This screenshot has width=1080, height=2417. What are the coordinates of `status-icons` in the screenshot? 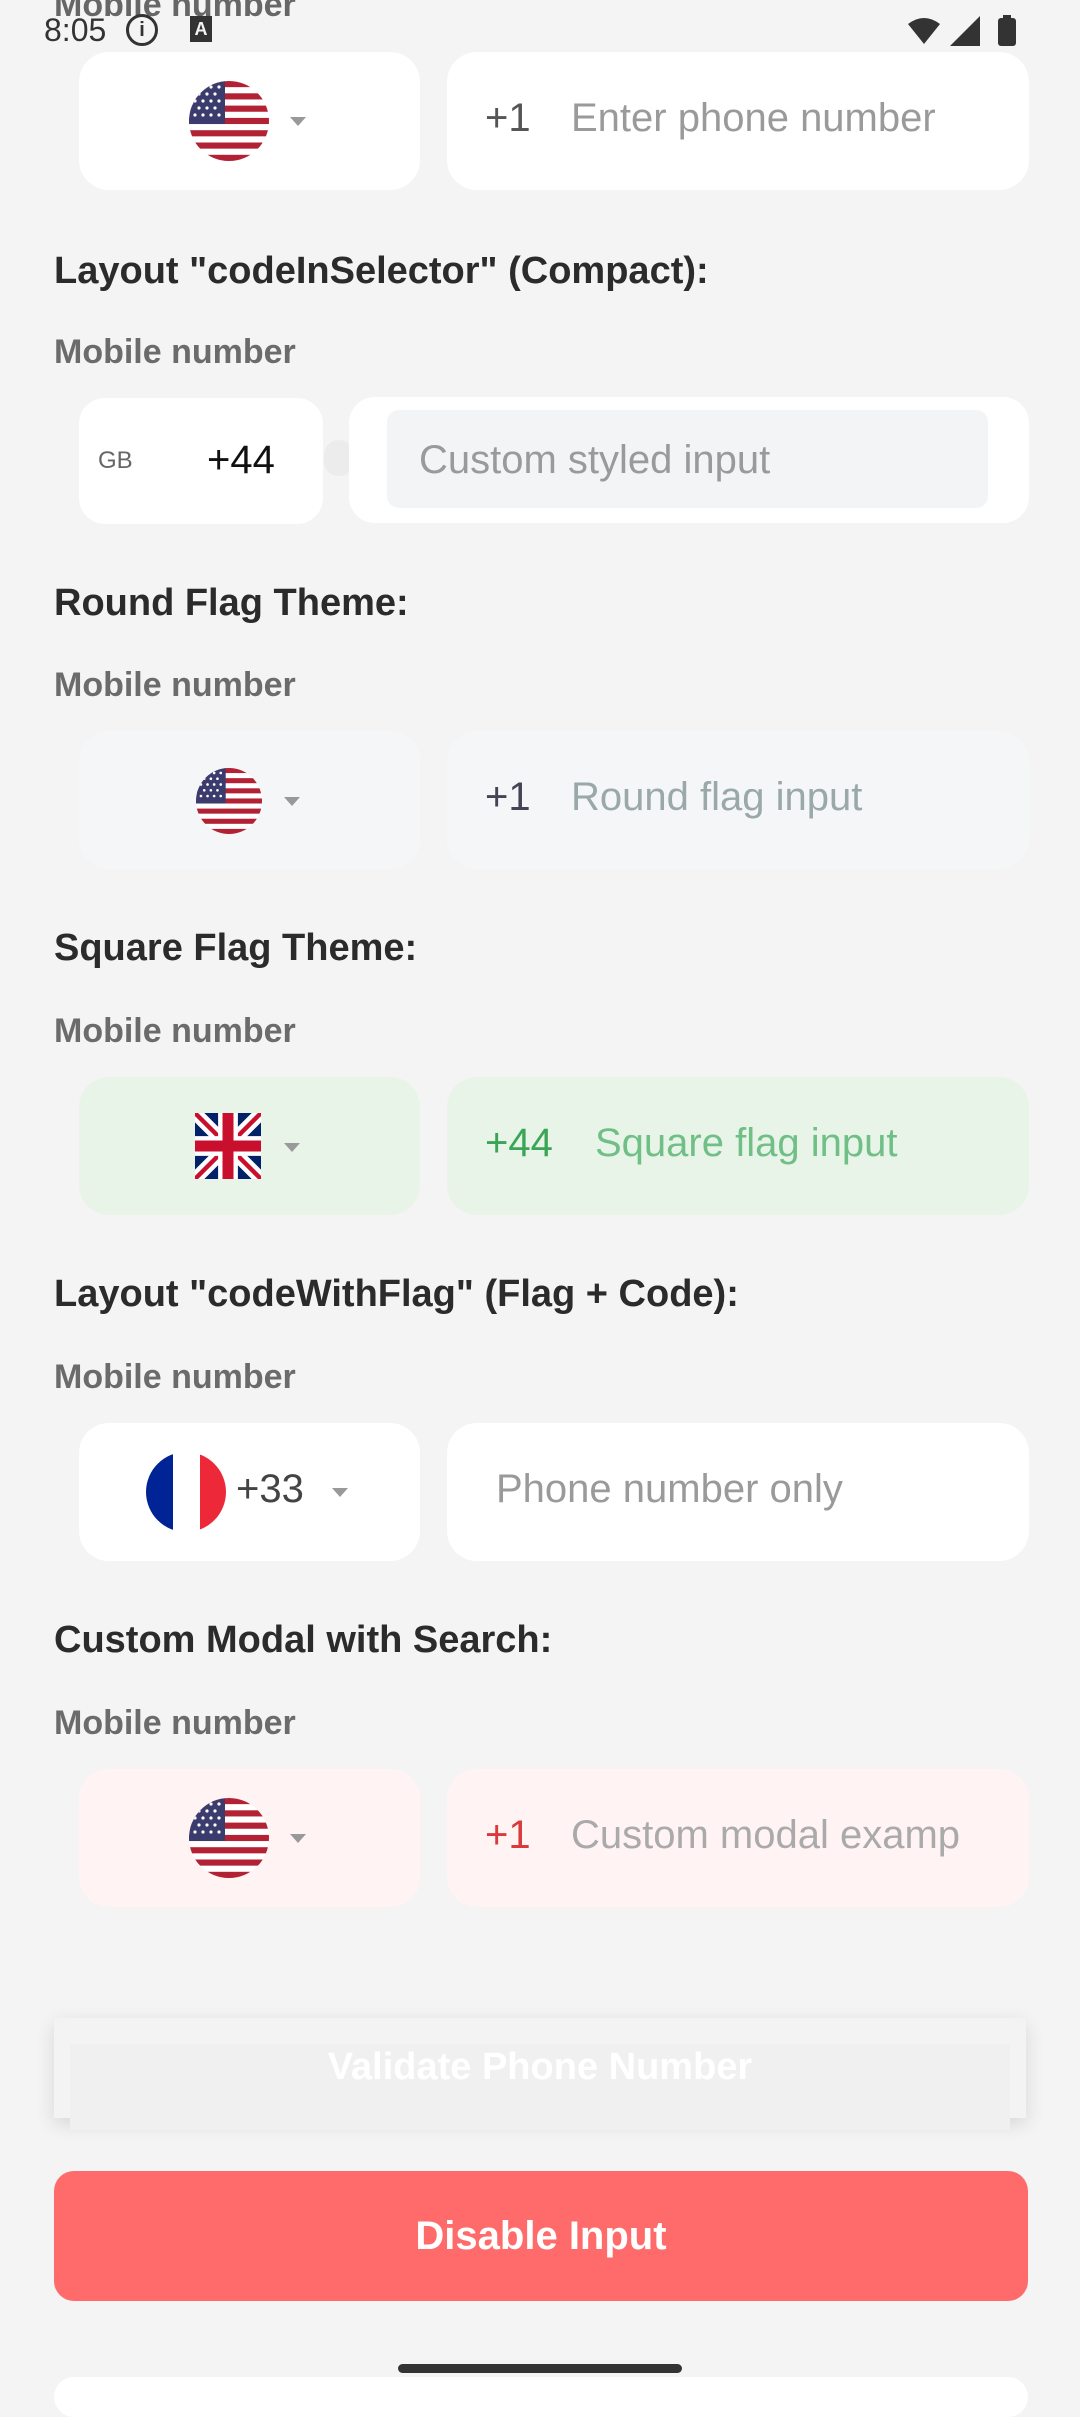 It's located at (971, 34).